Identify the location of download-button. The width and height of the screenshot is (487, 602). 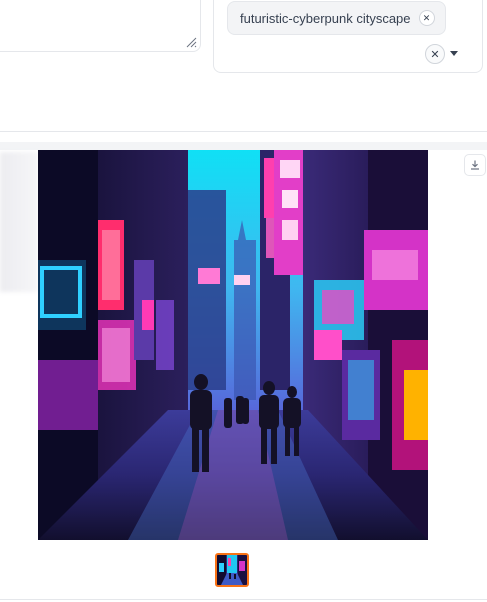
(475, 165).